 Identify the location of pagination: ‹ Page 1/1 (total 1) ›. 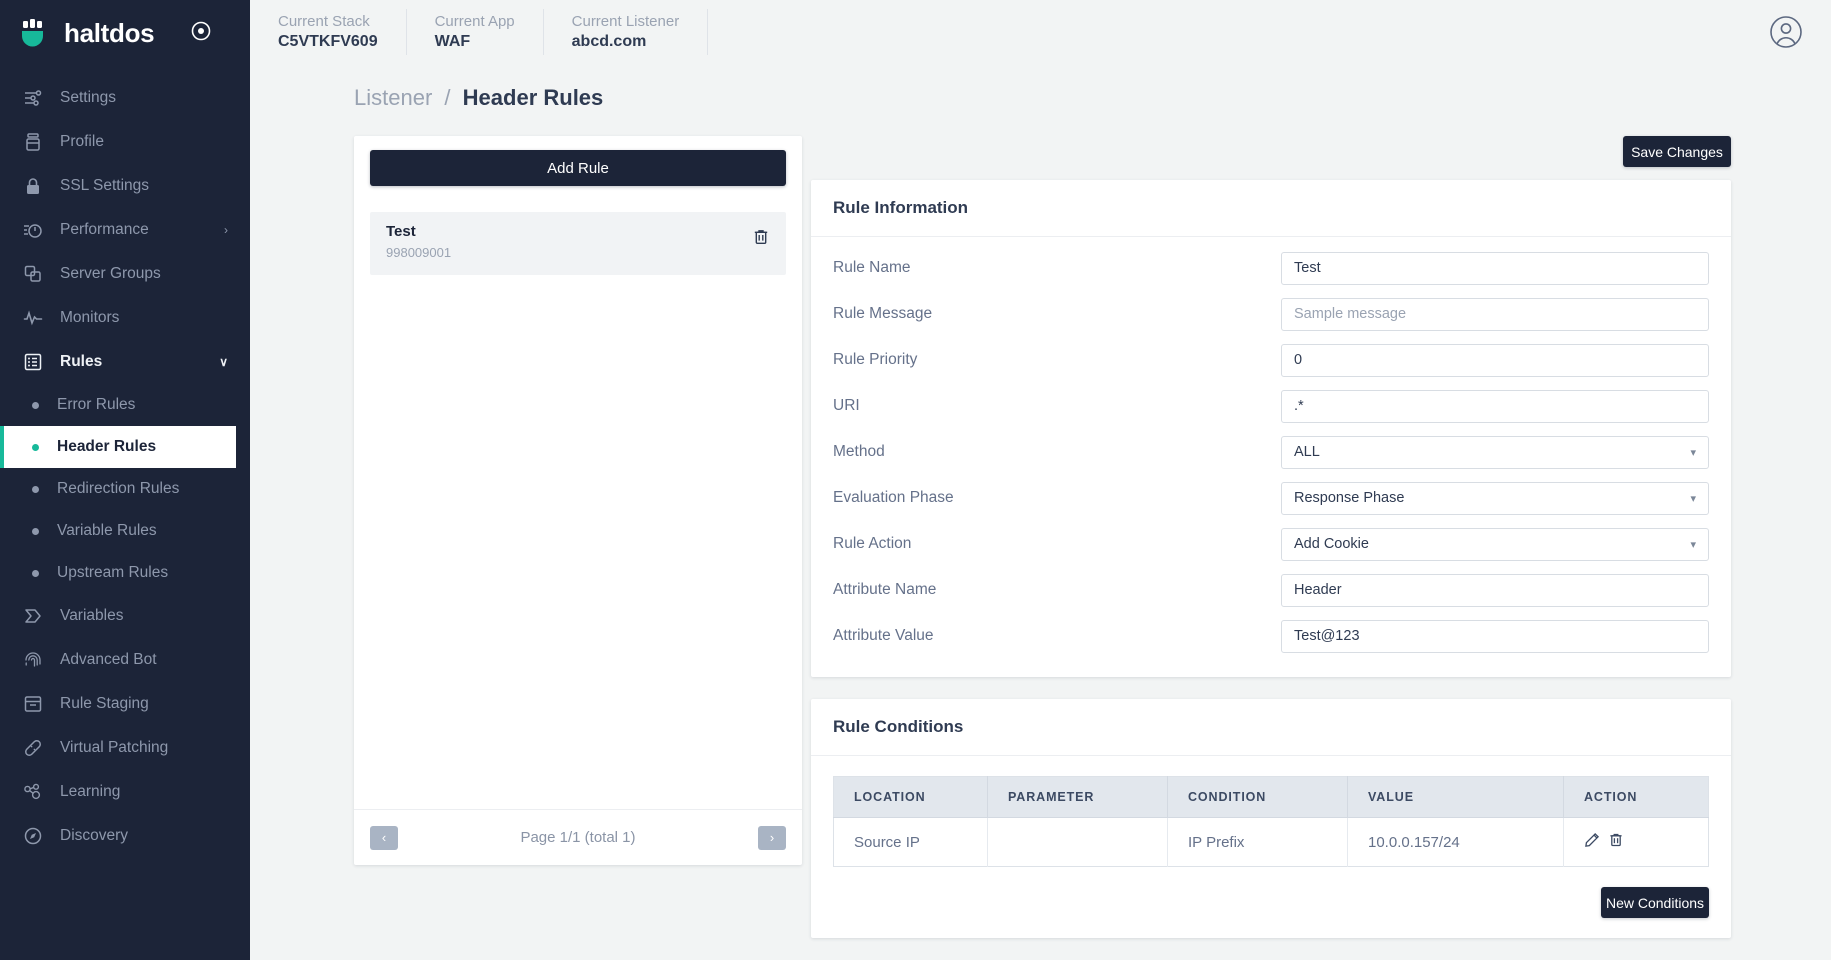
(578, 837).